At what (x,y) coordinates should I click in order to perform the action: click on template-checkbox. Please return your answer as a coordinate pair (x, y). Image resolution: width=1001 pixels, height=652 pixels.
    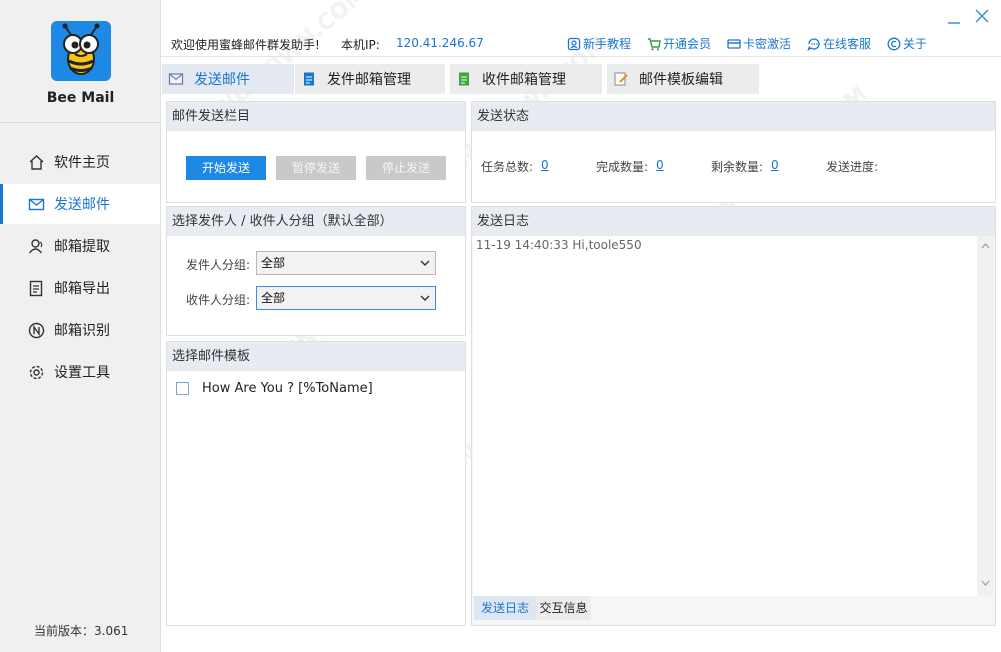
    Looking at the image, I should click on (182, 388).